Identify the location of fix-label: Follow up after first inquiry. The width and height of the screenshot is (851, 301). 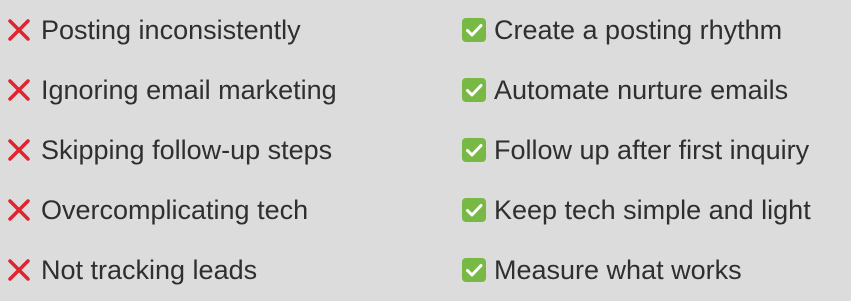
(652, 149).